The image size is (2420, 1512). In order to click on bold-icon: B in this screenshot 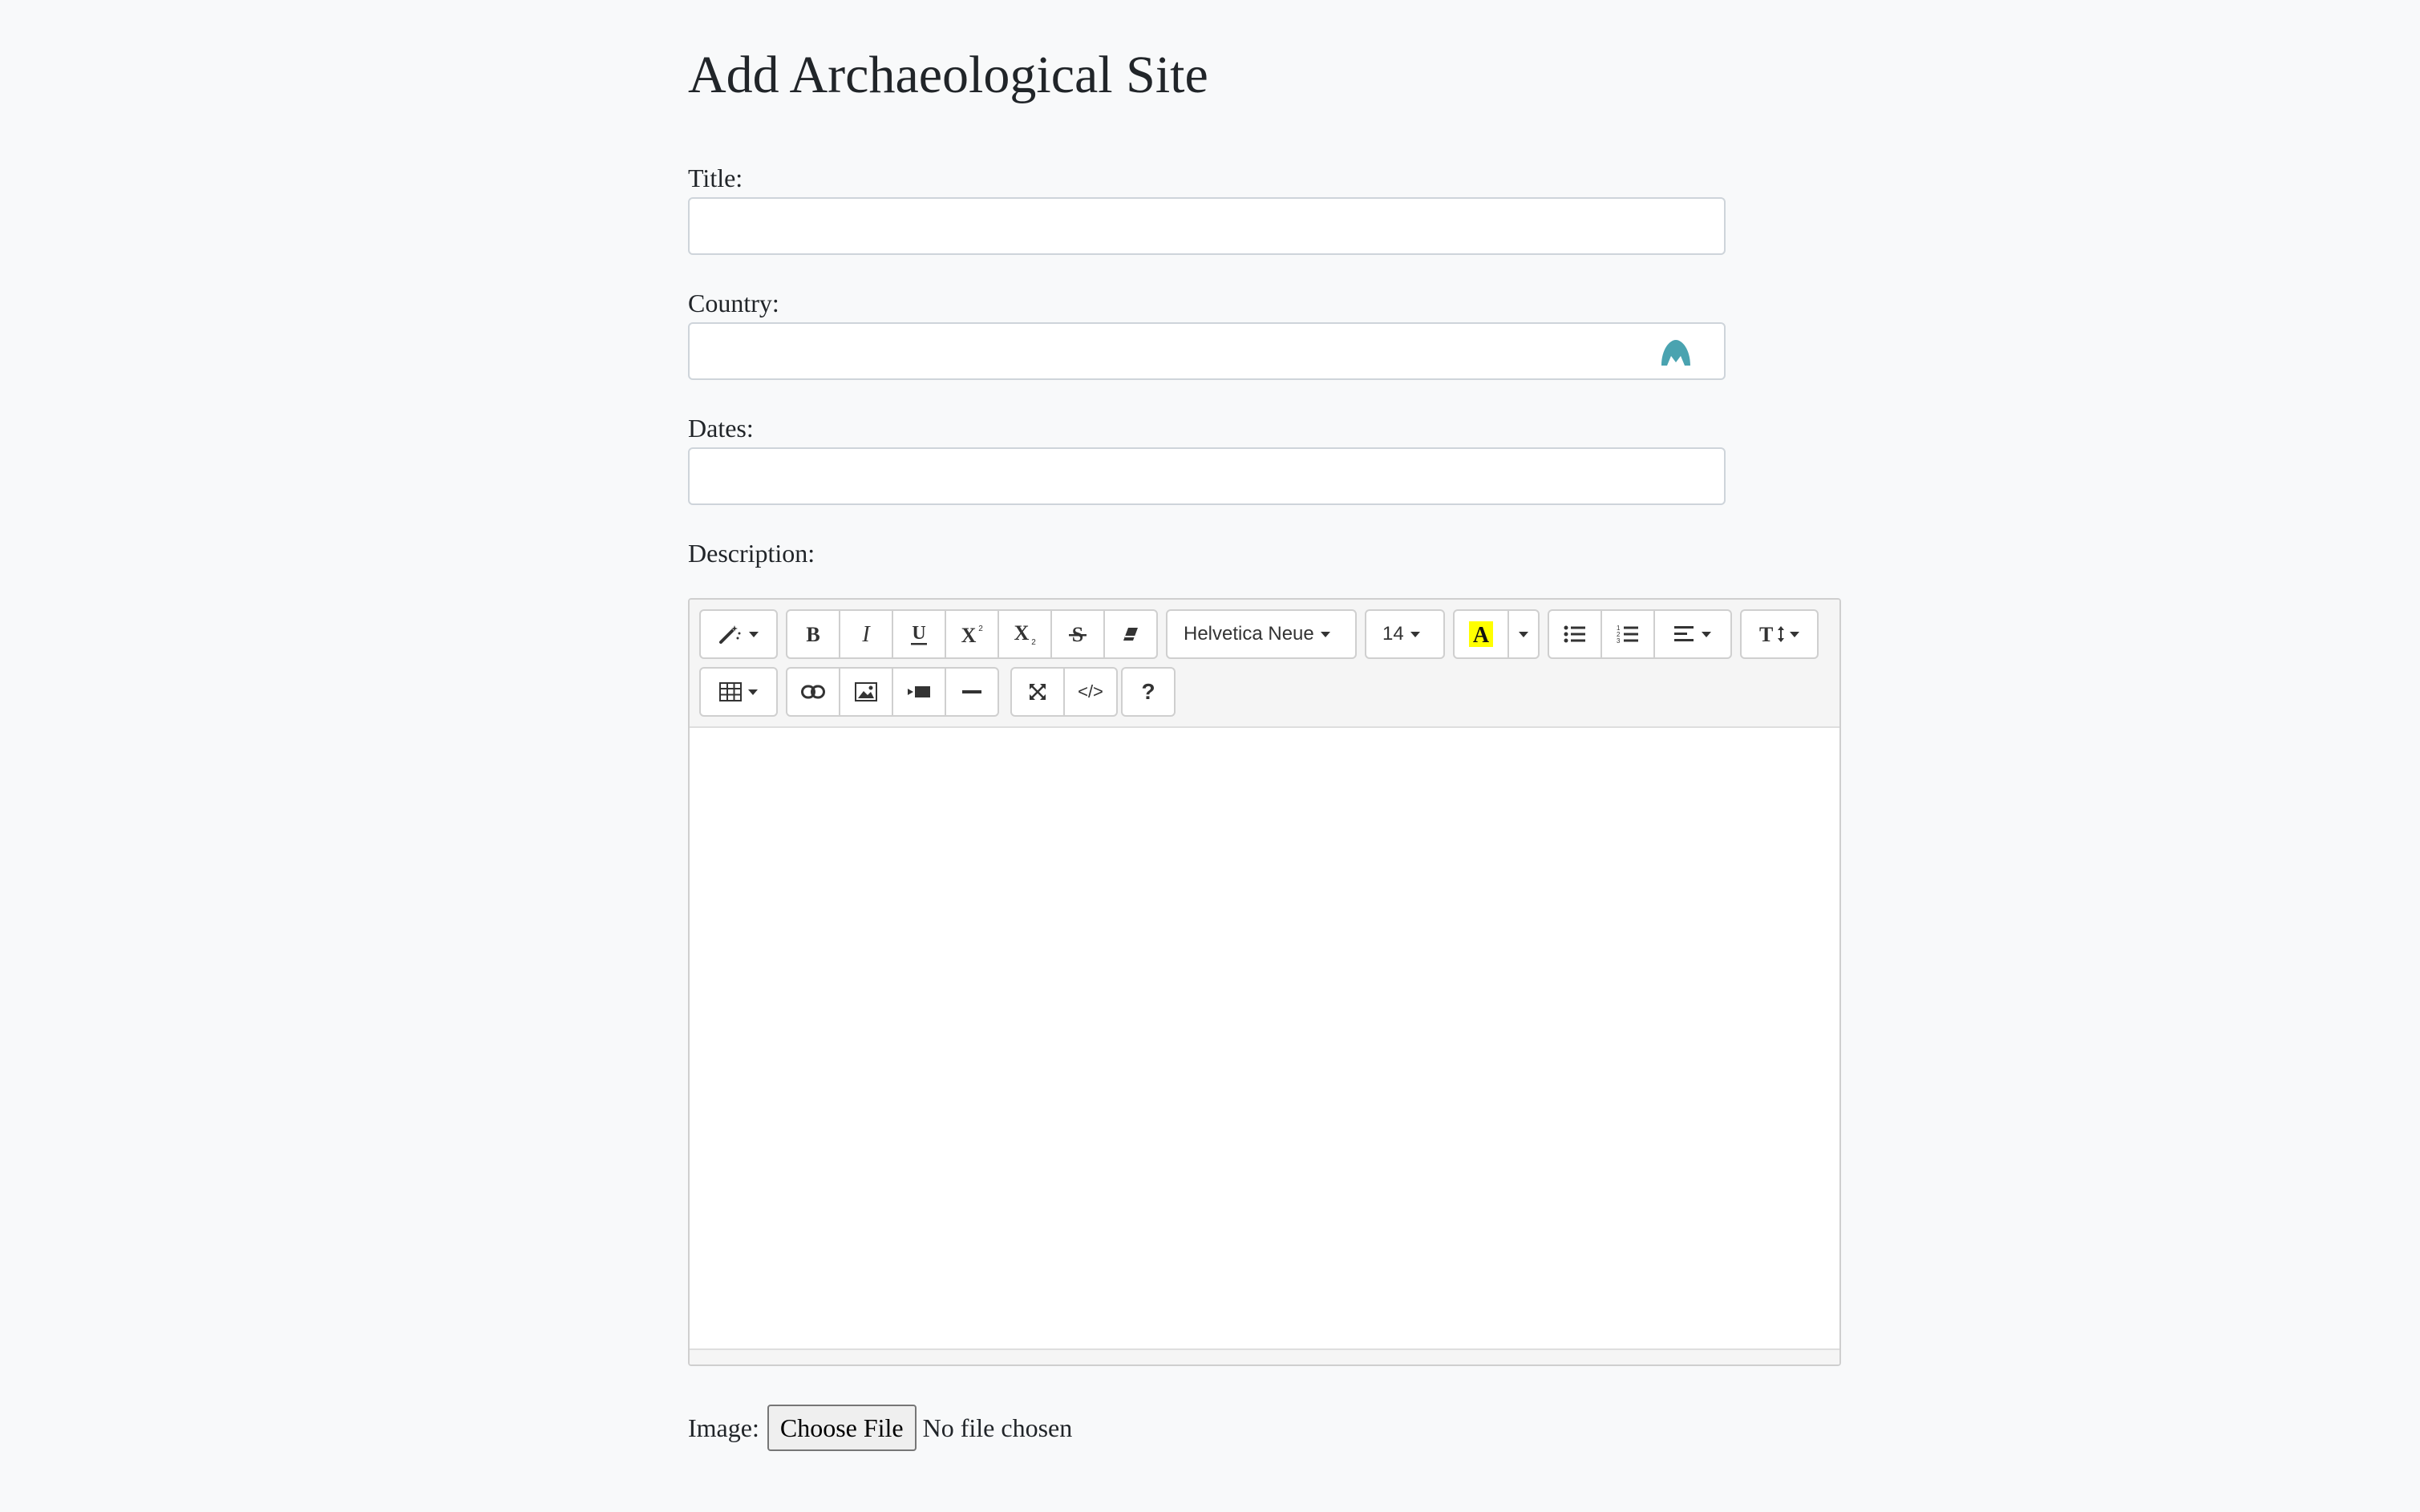, I will do `click(812, 635)`.